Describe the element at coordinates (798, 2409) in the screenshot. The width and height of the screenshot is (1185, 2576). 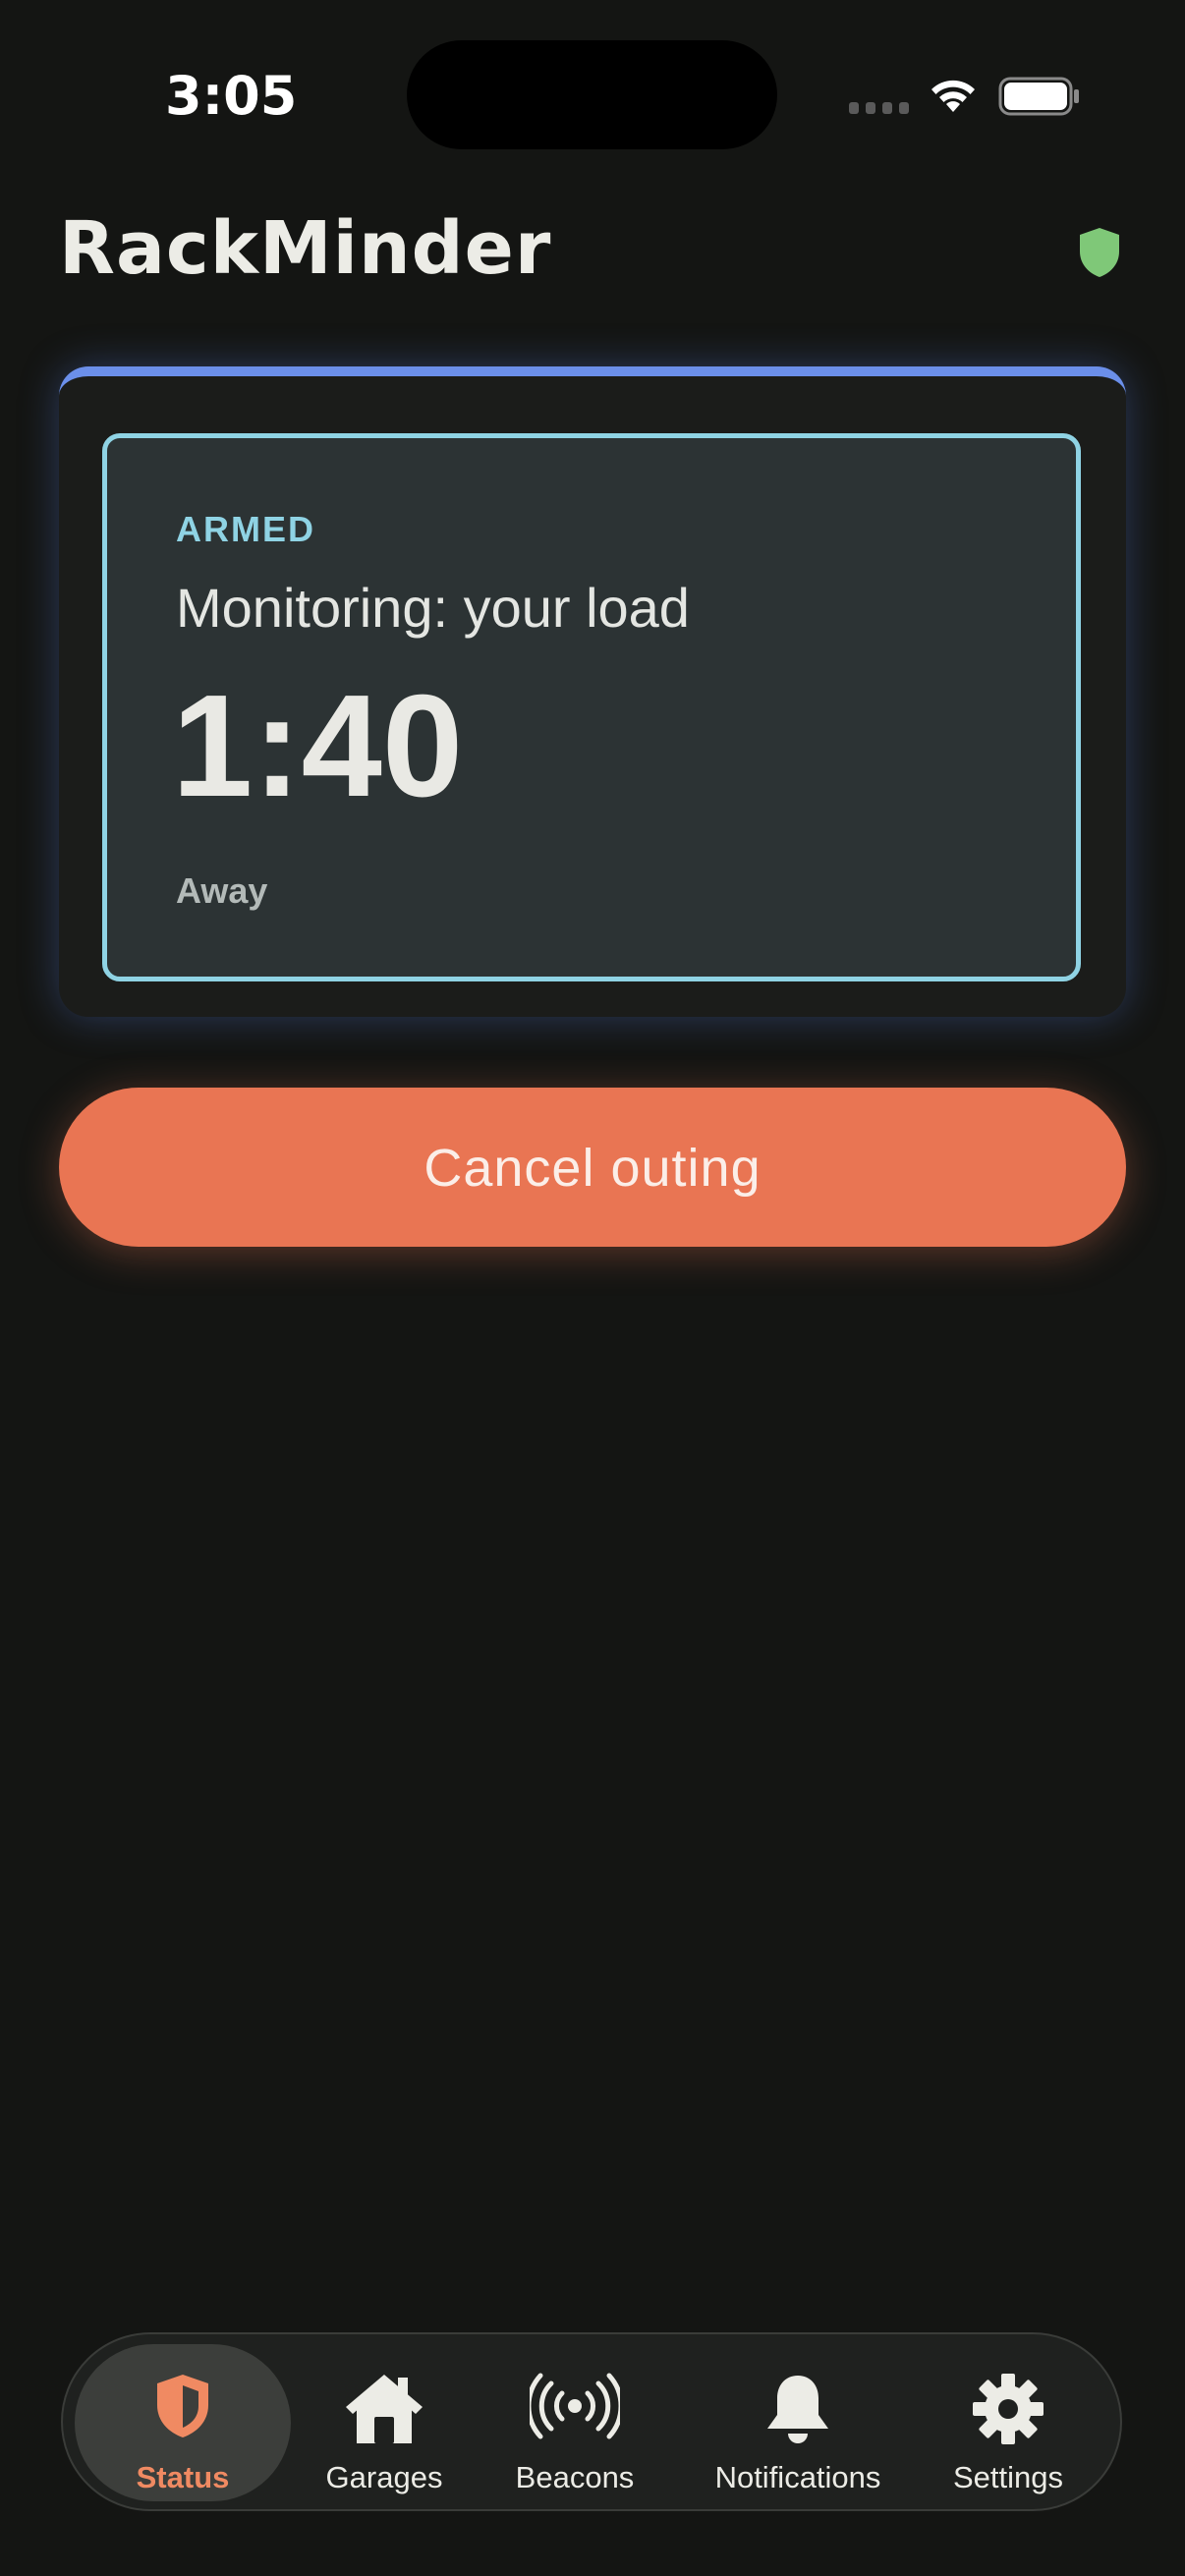
I see `bell-icon` at that location.